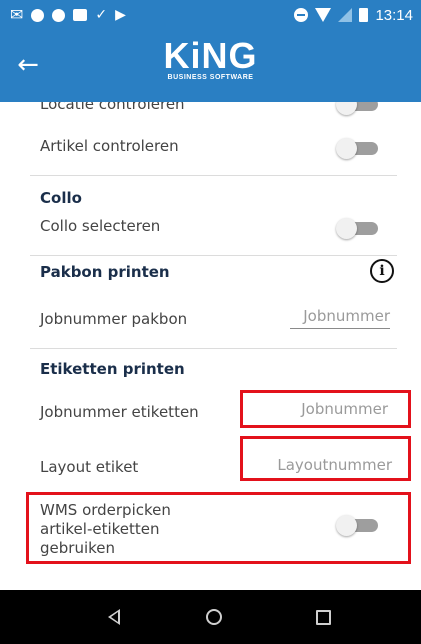  What do you see at coordinates (120, 15) in the screenshot?
I see `play-store-icon: ▶` at bounding box center [120, 15].